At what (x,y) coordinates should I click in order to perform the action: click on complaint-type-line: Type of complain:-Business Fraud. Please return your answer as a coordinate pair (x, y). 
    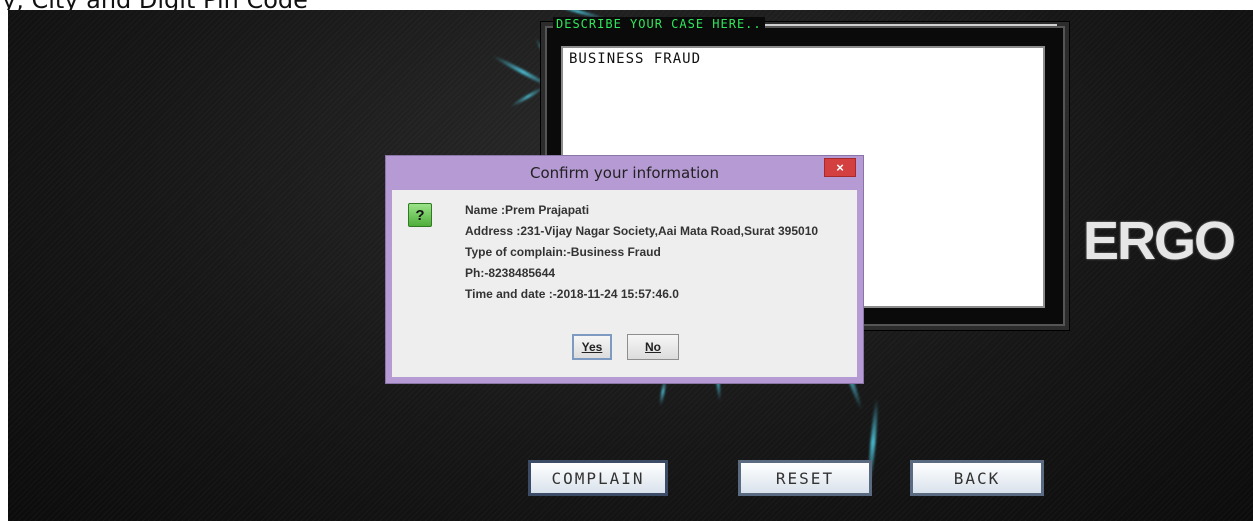
    Looking at the image, I should click on (563, 252).